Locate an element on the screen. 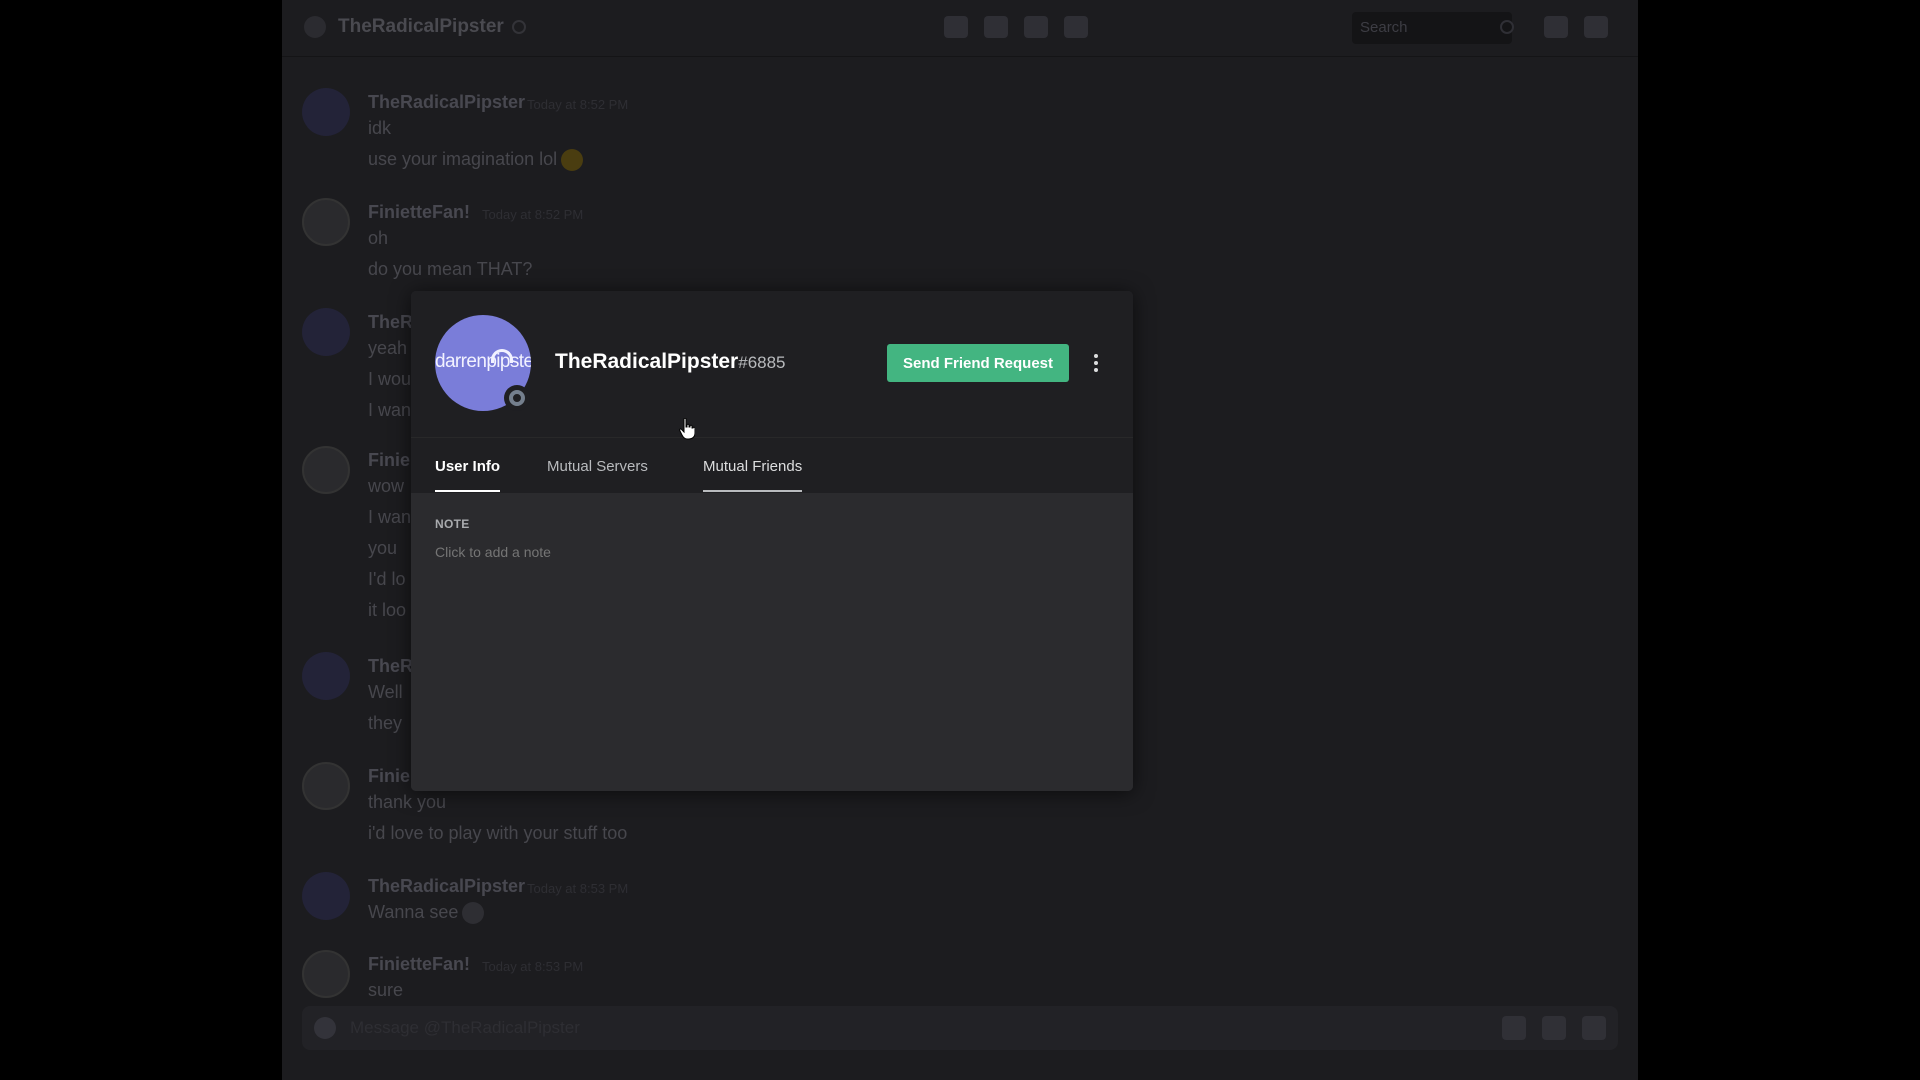  composer-placeholder: Message @TheRadicalPipster is located at coordinates (465, 1027).